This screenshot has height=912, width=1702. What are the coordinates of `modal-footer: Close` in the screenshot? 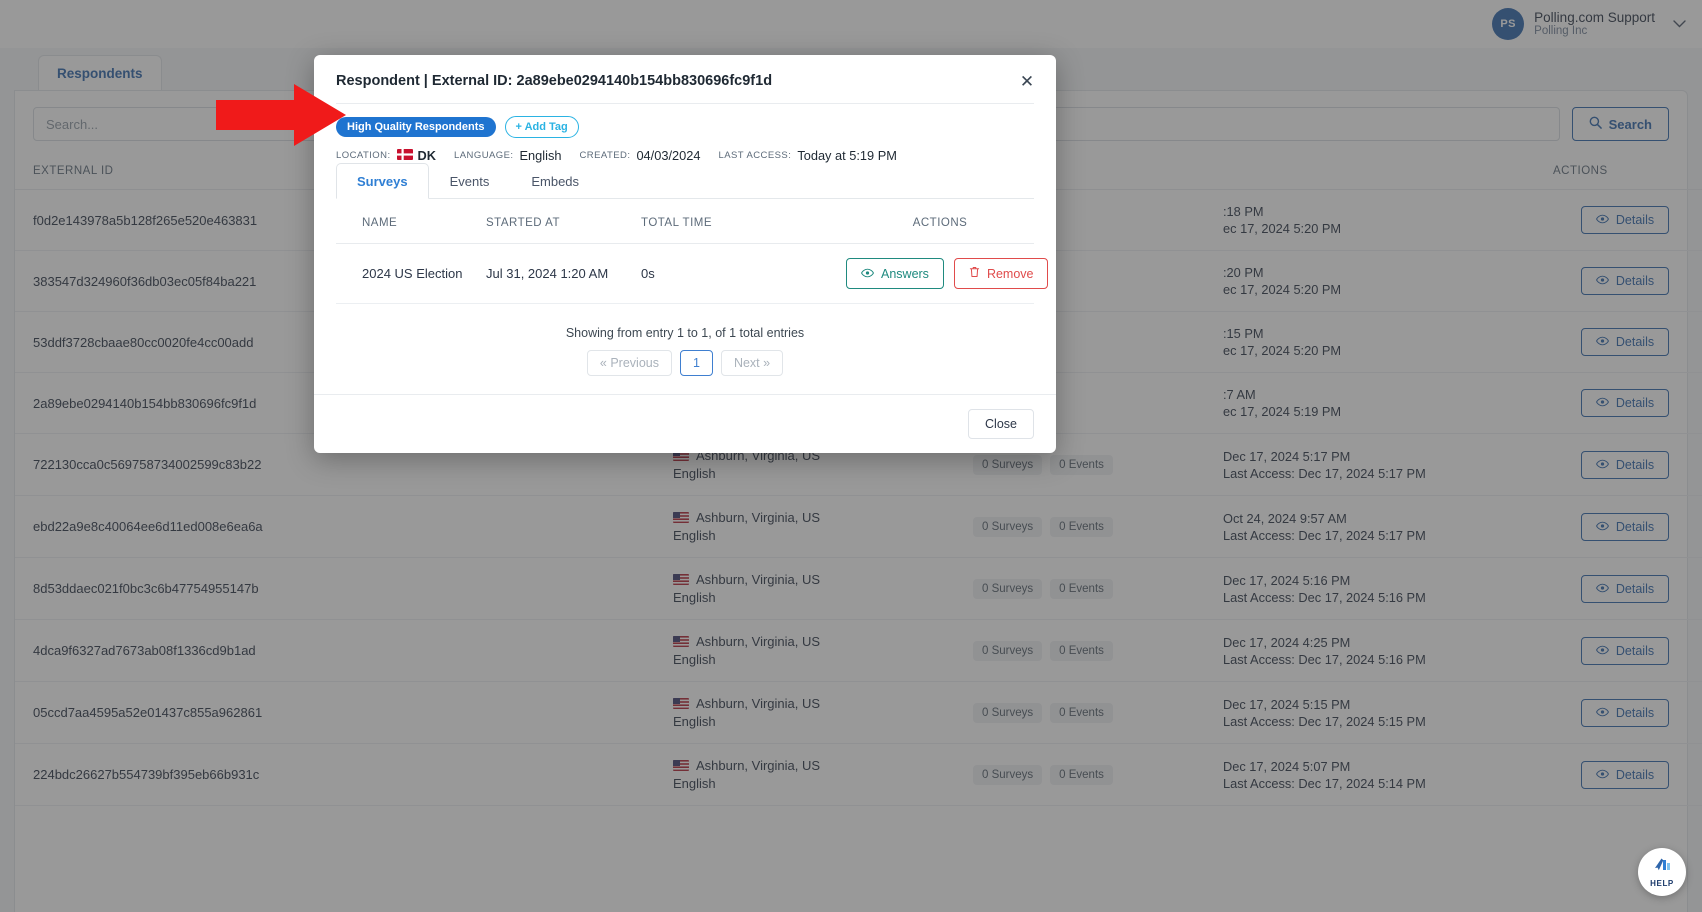 It's located at (685, 423).